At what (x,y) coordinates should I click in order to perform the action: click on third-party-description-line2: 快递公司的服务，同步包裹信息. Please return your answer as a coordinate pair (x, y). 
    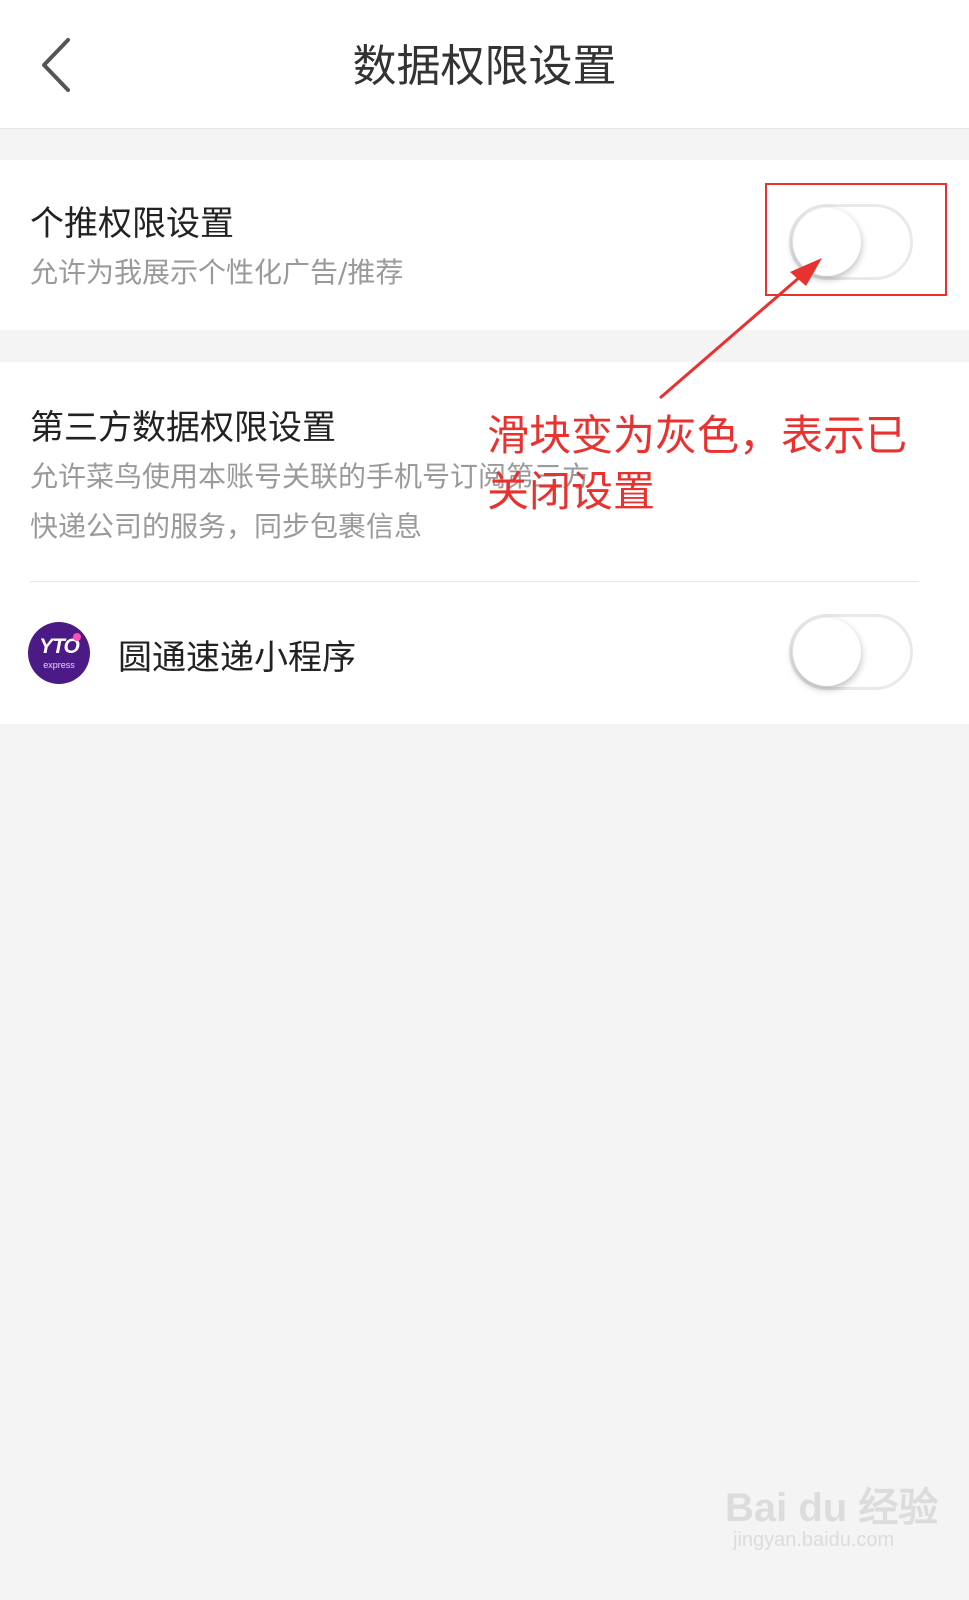
    Looking at the image, I should click on (226, 526).